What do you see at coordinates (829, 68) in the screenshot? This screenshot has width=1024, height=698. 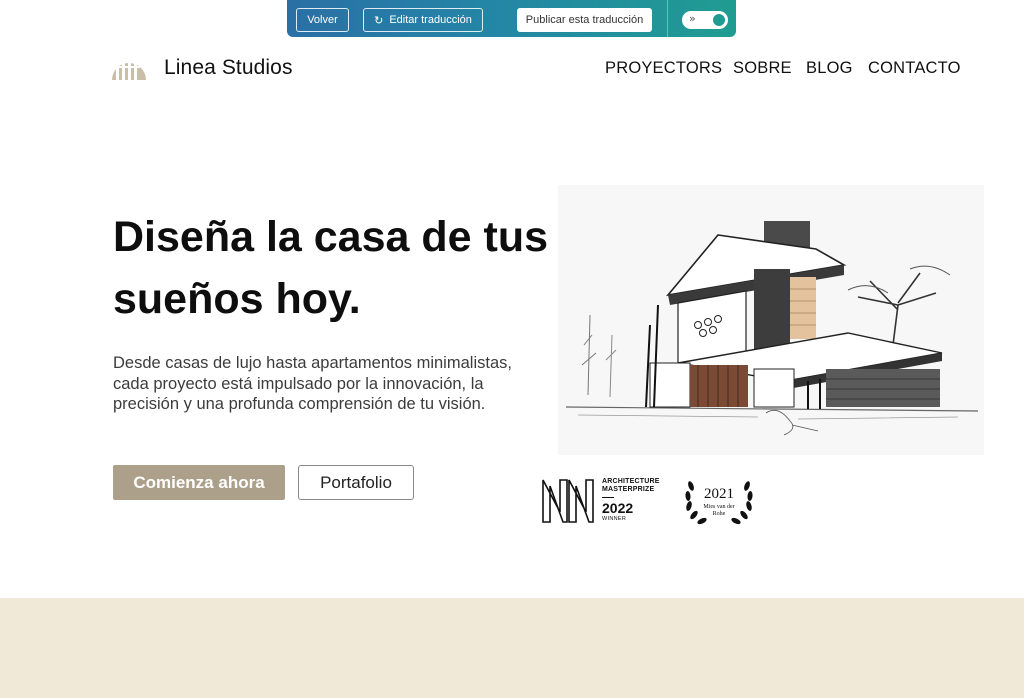 I see `nav-blog: BLOG` at bounding box center [829, 68].